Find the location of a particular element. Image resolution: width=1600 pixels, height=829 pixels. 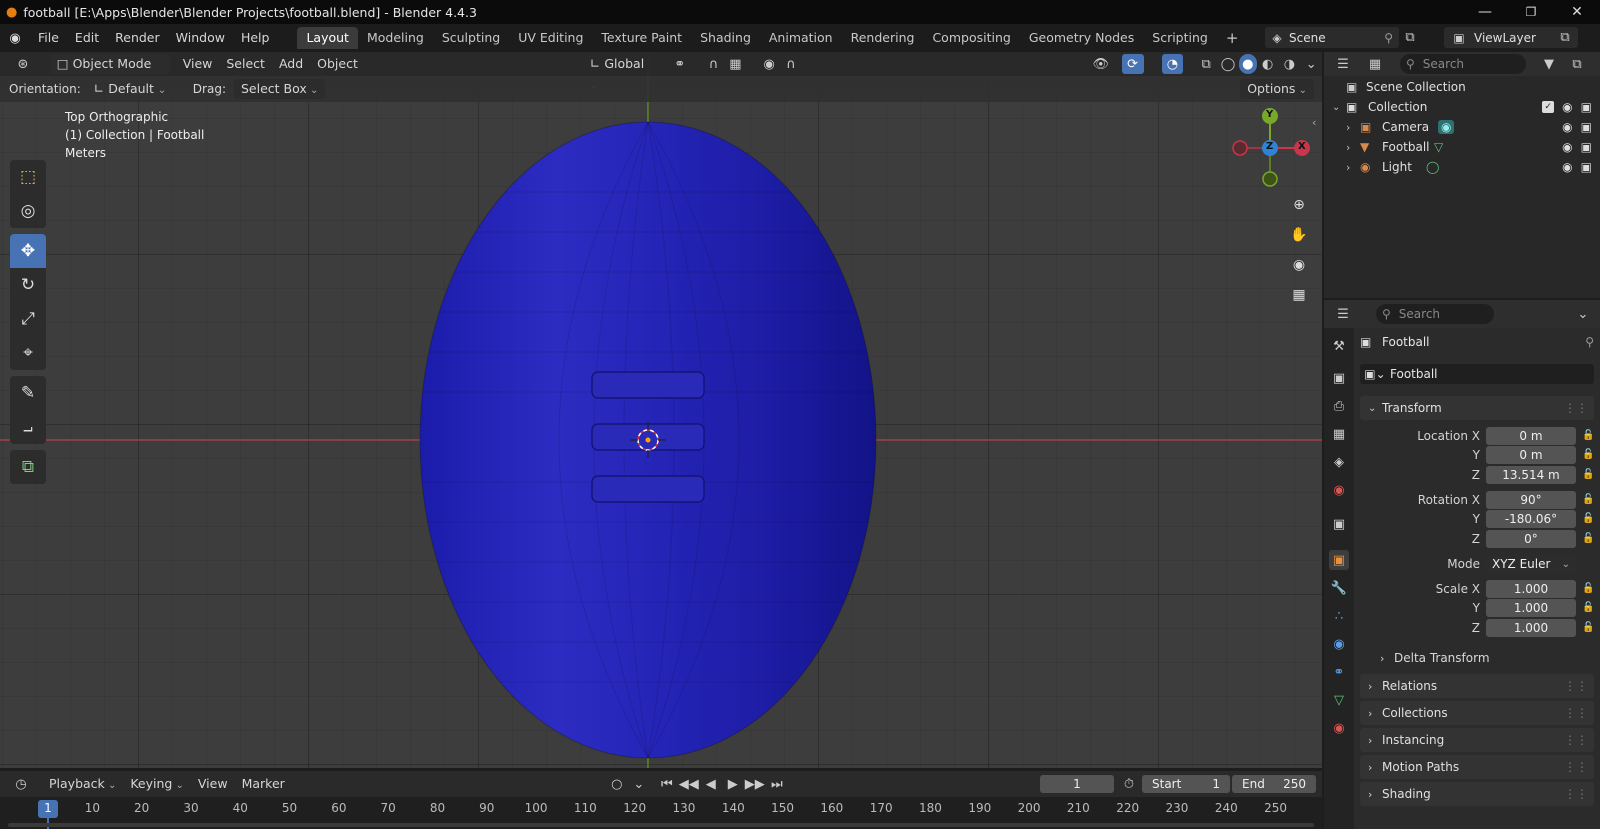

collection-checkbox: ✓ is located at coordinates (1548, 107).